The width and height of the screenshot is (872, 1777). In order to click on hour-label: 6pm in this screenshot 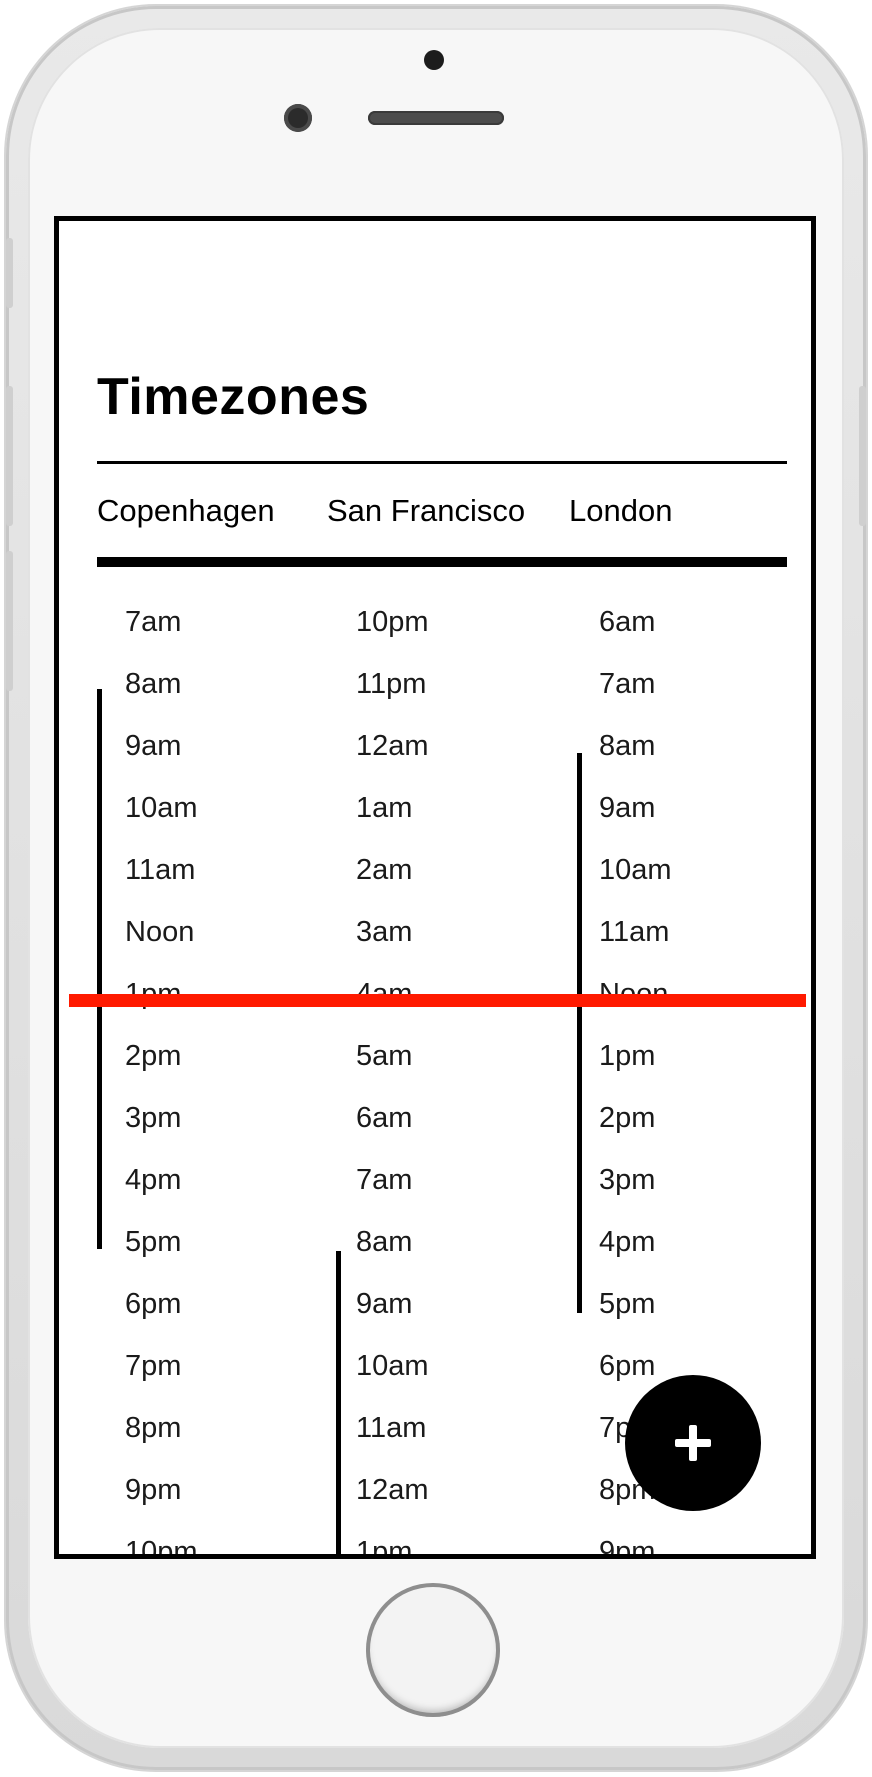, I will do `click(153, 1304)`.